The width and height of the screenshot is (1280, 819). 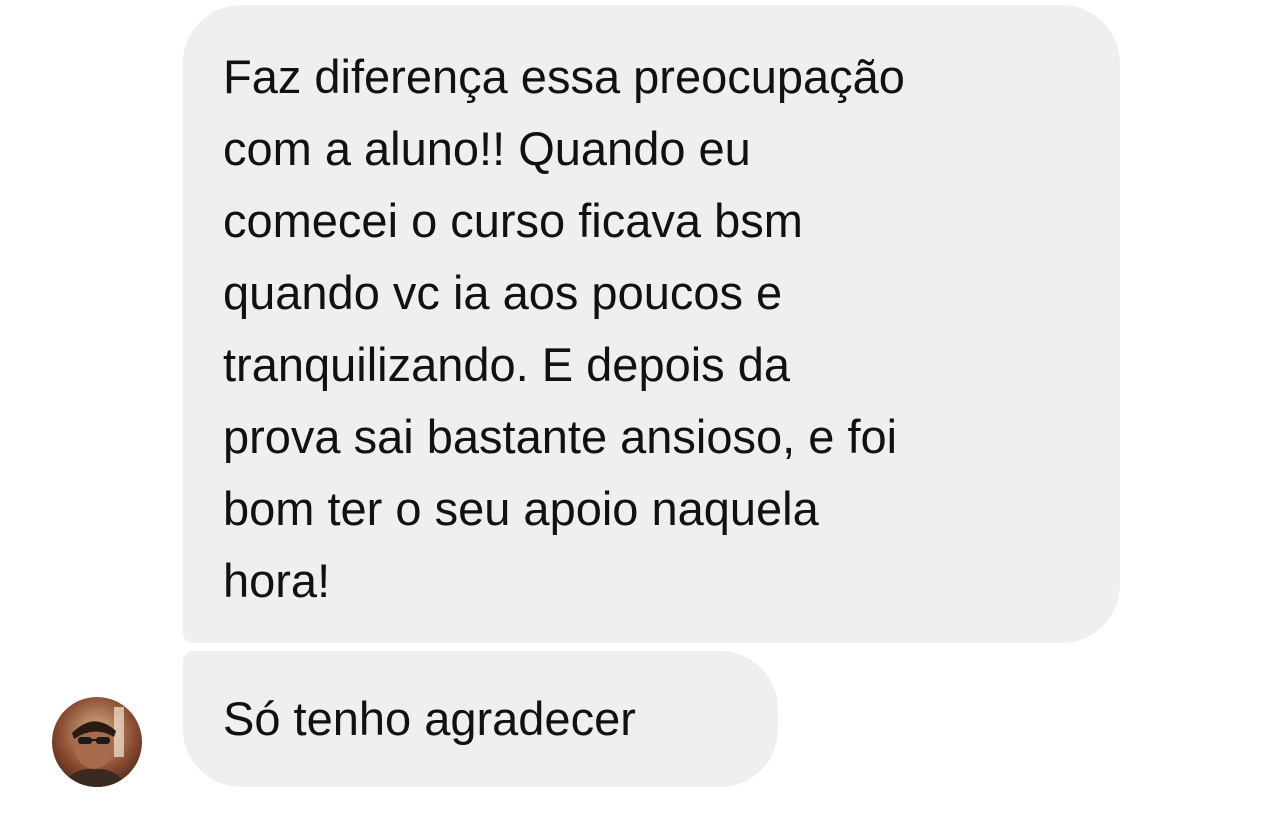 I want to click on message-text-line: Faz diferença essa preocupação, so click(x=564, y=76).